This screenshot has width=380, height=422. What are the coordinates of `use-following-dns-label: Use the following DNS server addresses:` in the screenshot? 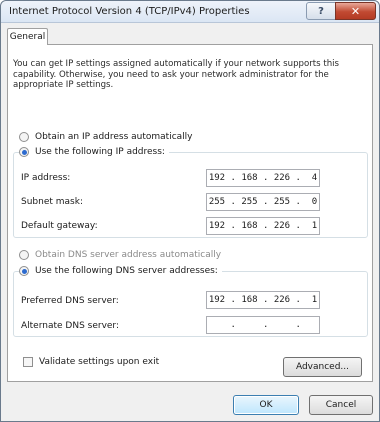 It's located at (126, 271).